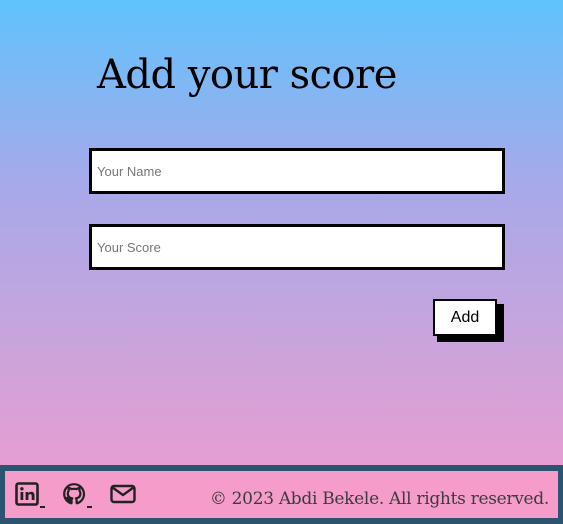 The image size is (563, 524). I want to click on github-icon, so click(74, 494).